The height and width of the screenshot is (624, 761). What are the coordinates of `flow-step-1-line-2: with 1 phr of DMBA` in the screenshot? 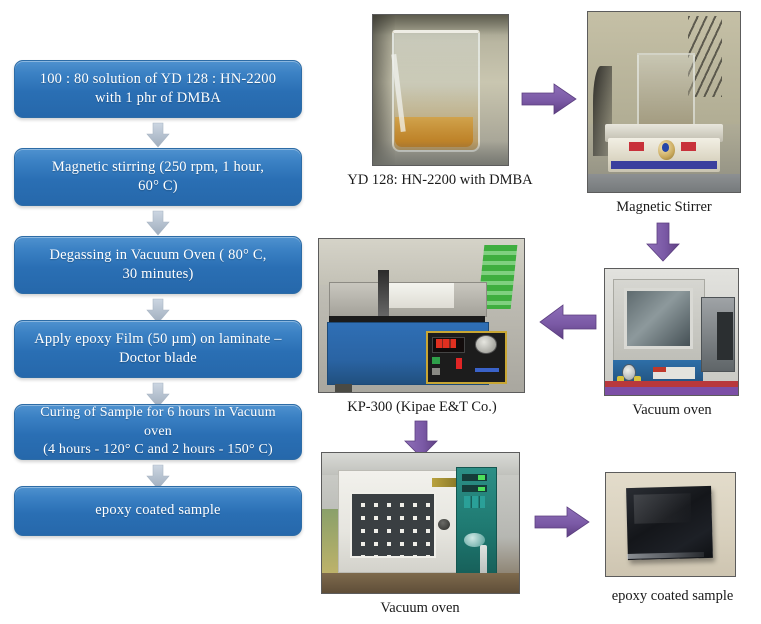 It's located at (158, 98).